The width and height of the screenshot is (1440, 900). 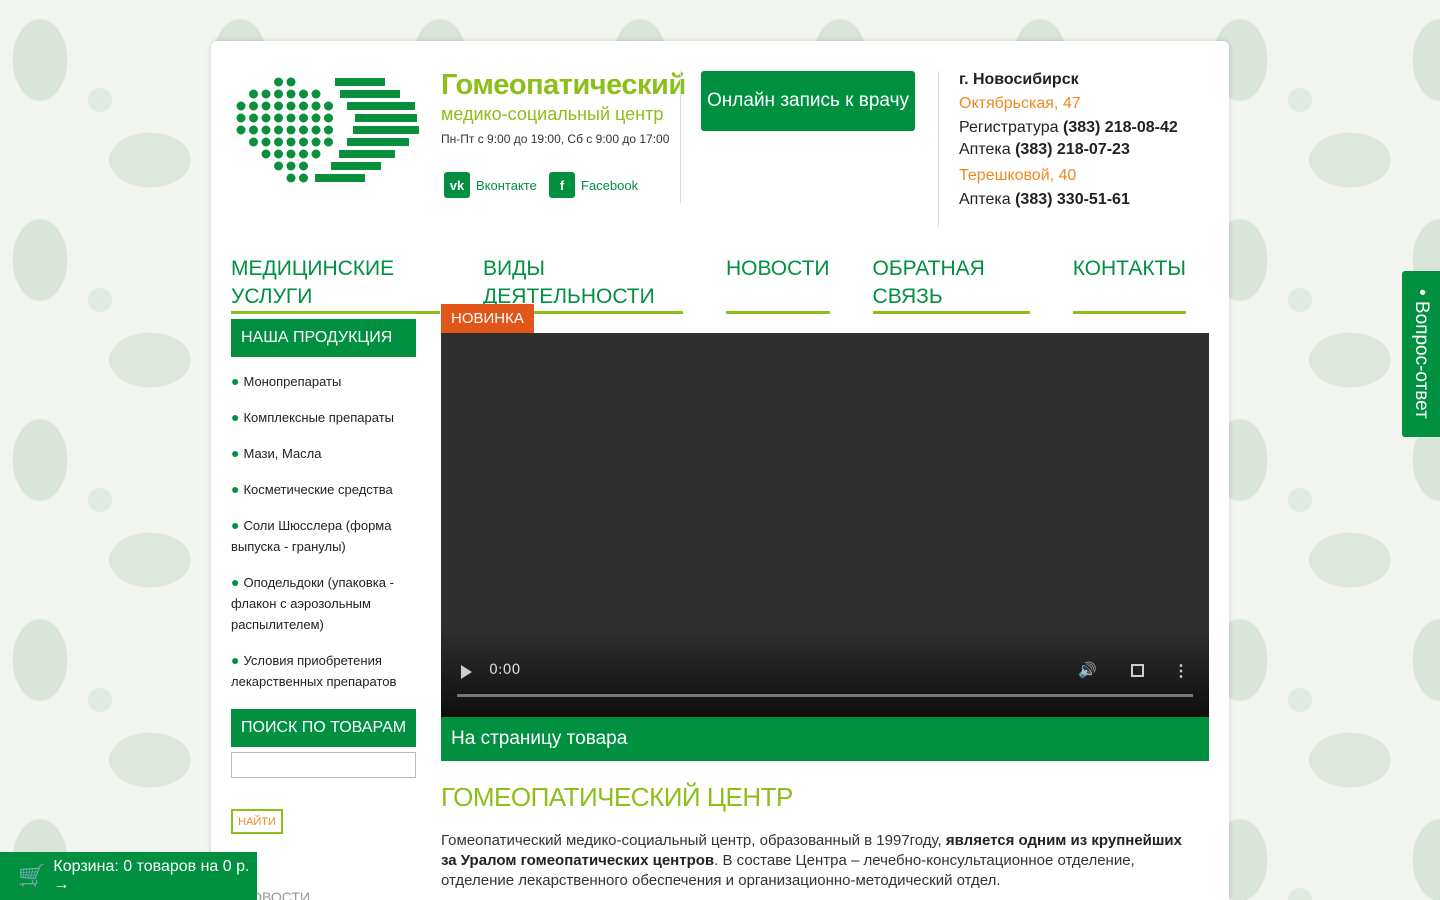 I want to click on page-title: ГОМЕОПАТИЧЕСКИЙ ЦЕНТР, so click(x=617, y=797).